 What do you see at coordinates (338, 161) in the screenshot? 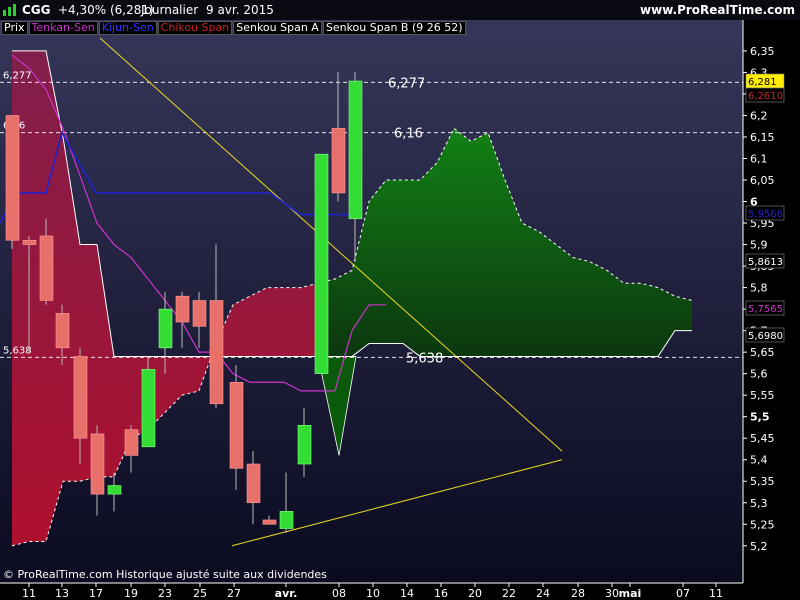
I see `candle-body-08b` at bounding box center [338, 161].